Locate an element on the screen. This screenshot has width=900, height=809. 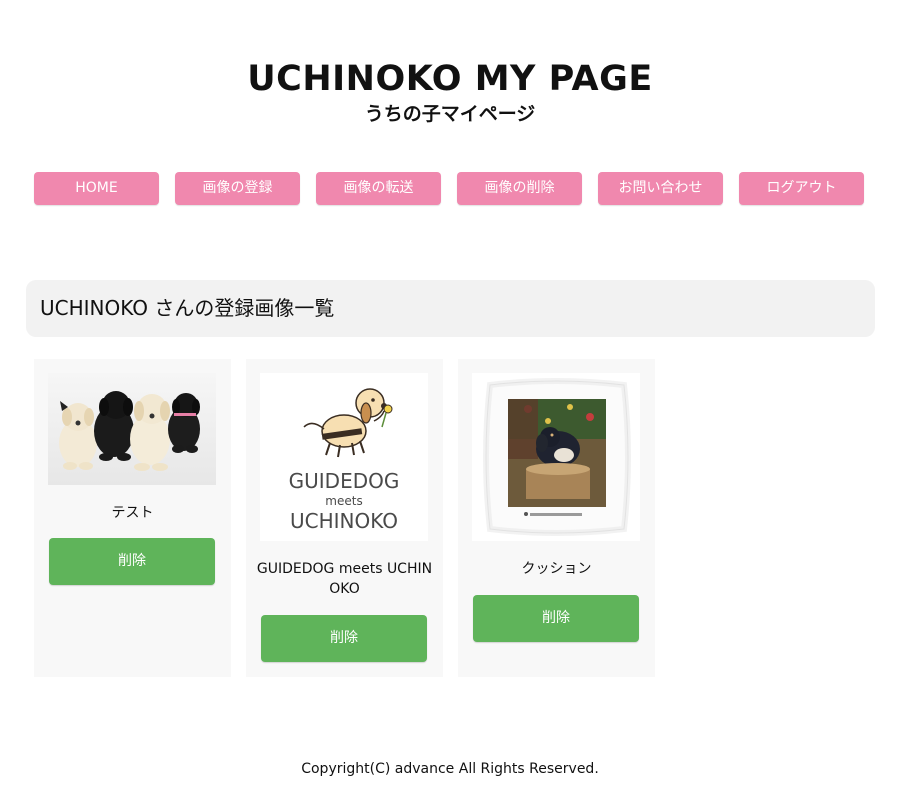
image-title: テスト is located at coordinates (132, 513).